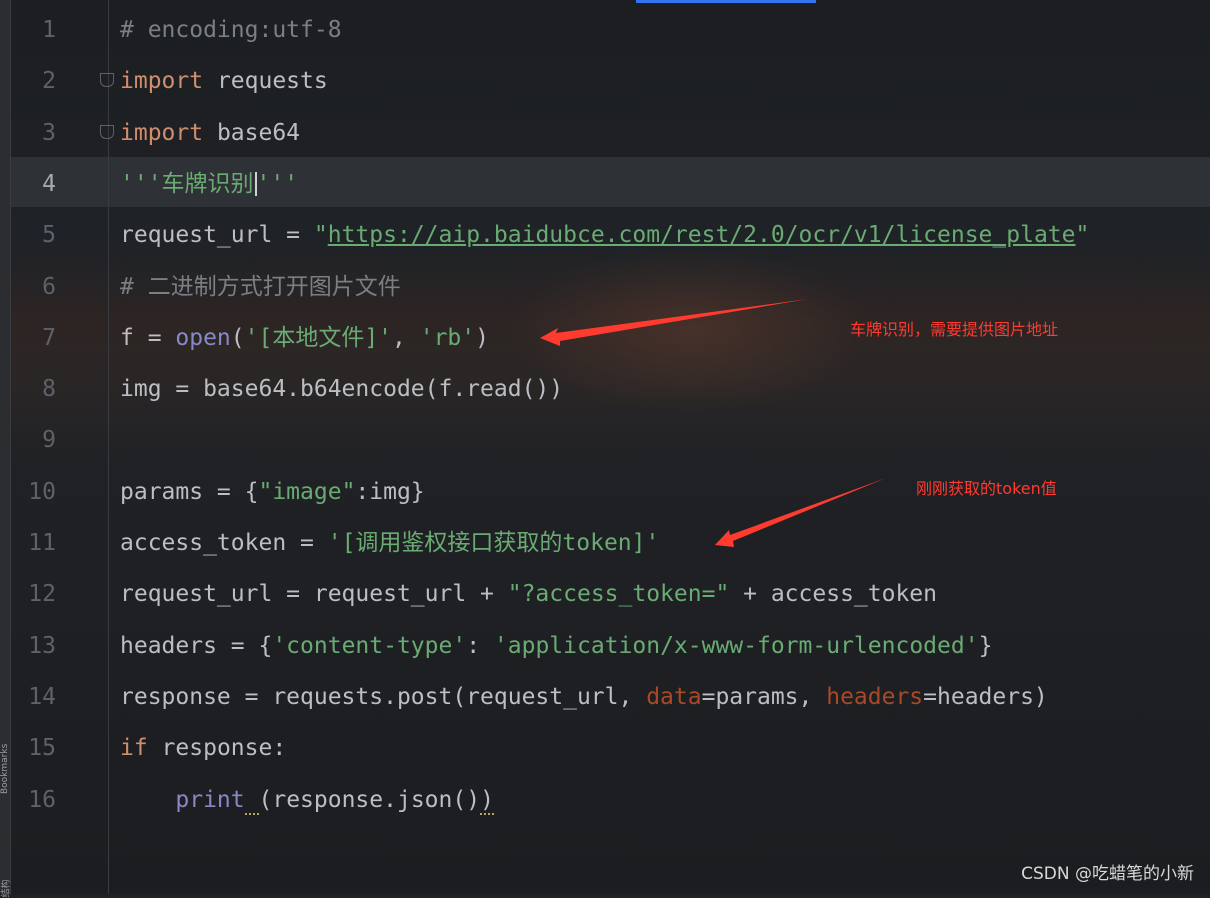 Image resolution: width=1210 pixels, height=898 pixels. What do you see at coordinates (954, 329) in the screenshot?
I see `arrow-1-label: 车牌识别，需要提供图片地址` at bounding box center [954, 329].